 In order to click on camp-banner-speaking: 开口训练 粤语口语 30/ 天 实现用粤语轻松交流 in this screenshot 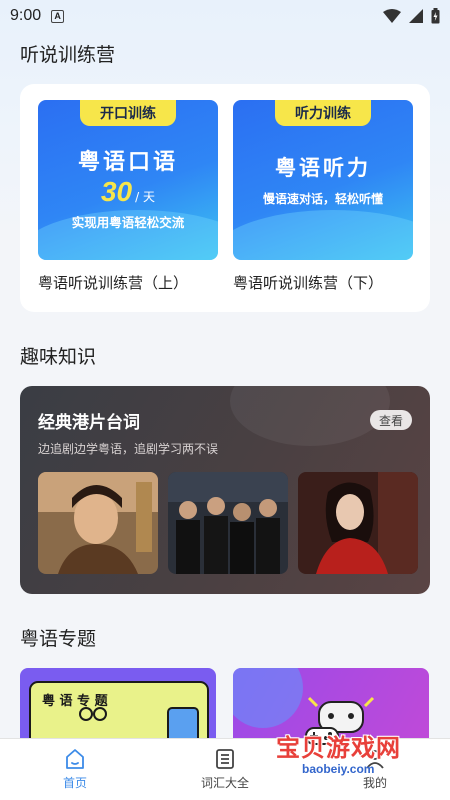, I will do `click(128, 180)`.